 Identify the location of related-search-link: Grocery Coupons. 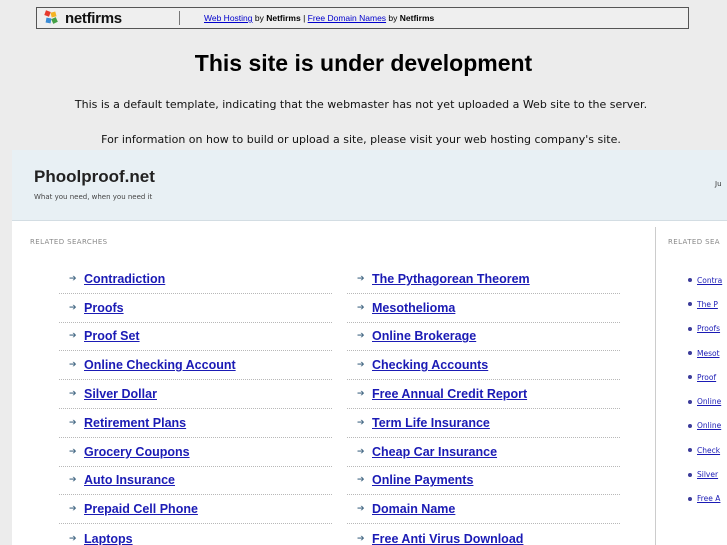
(137, 452).